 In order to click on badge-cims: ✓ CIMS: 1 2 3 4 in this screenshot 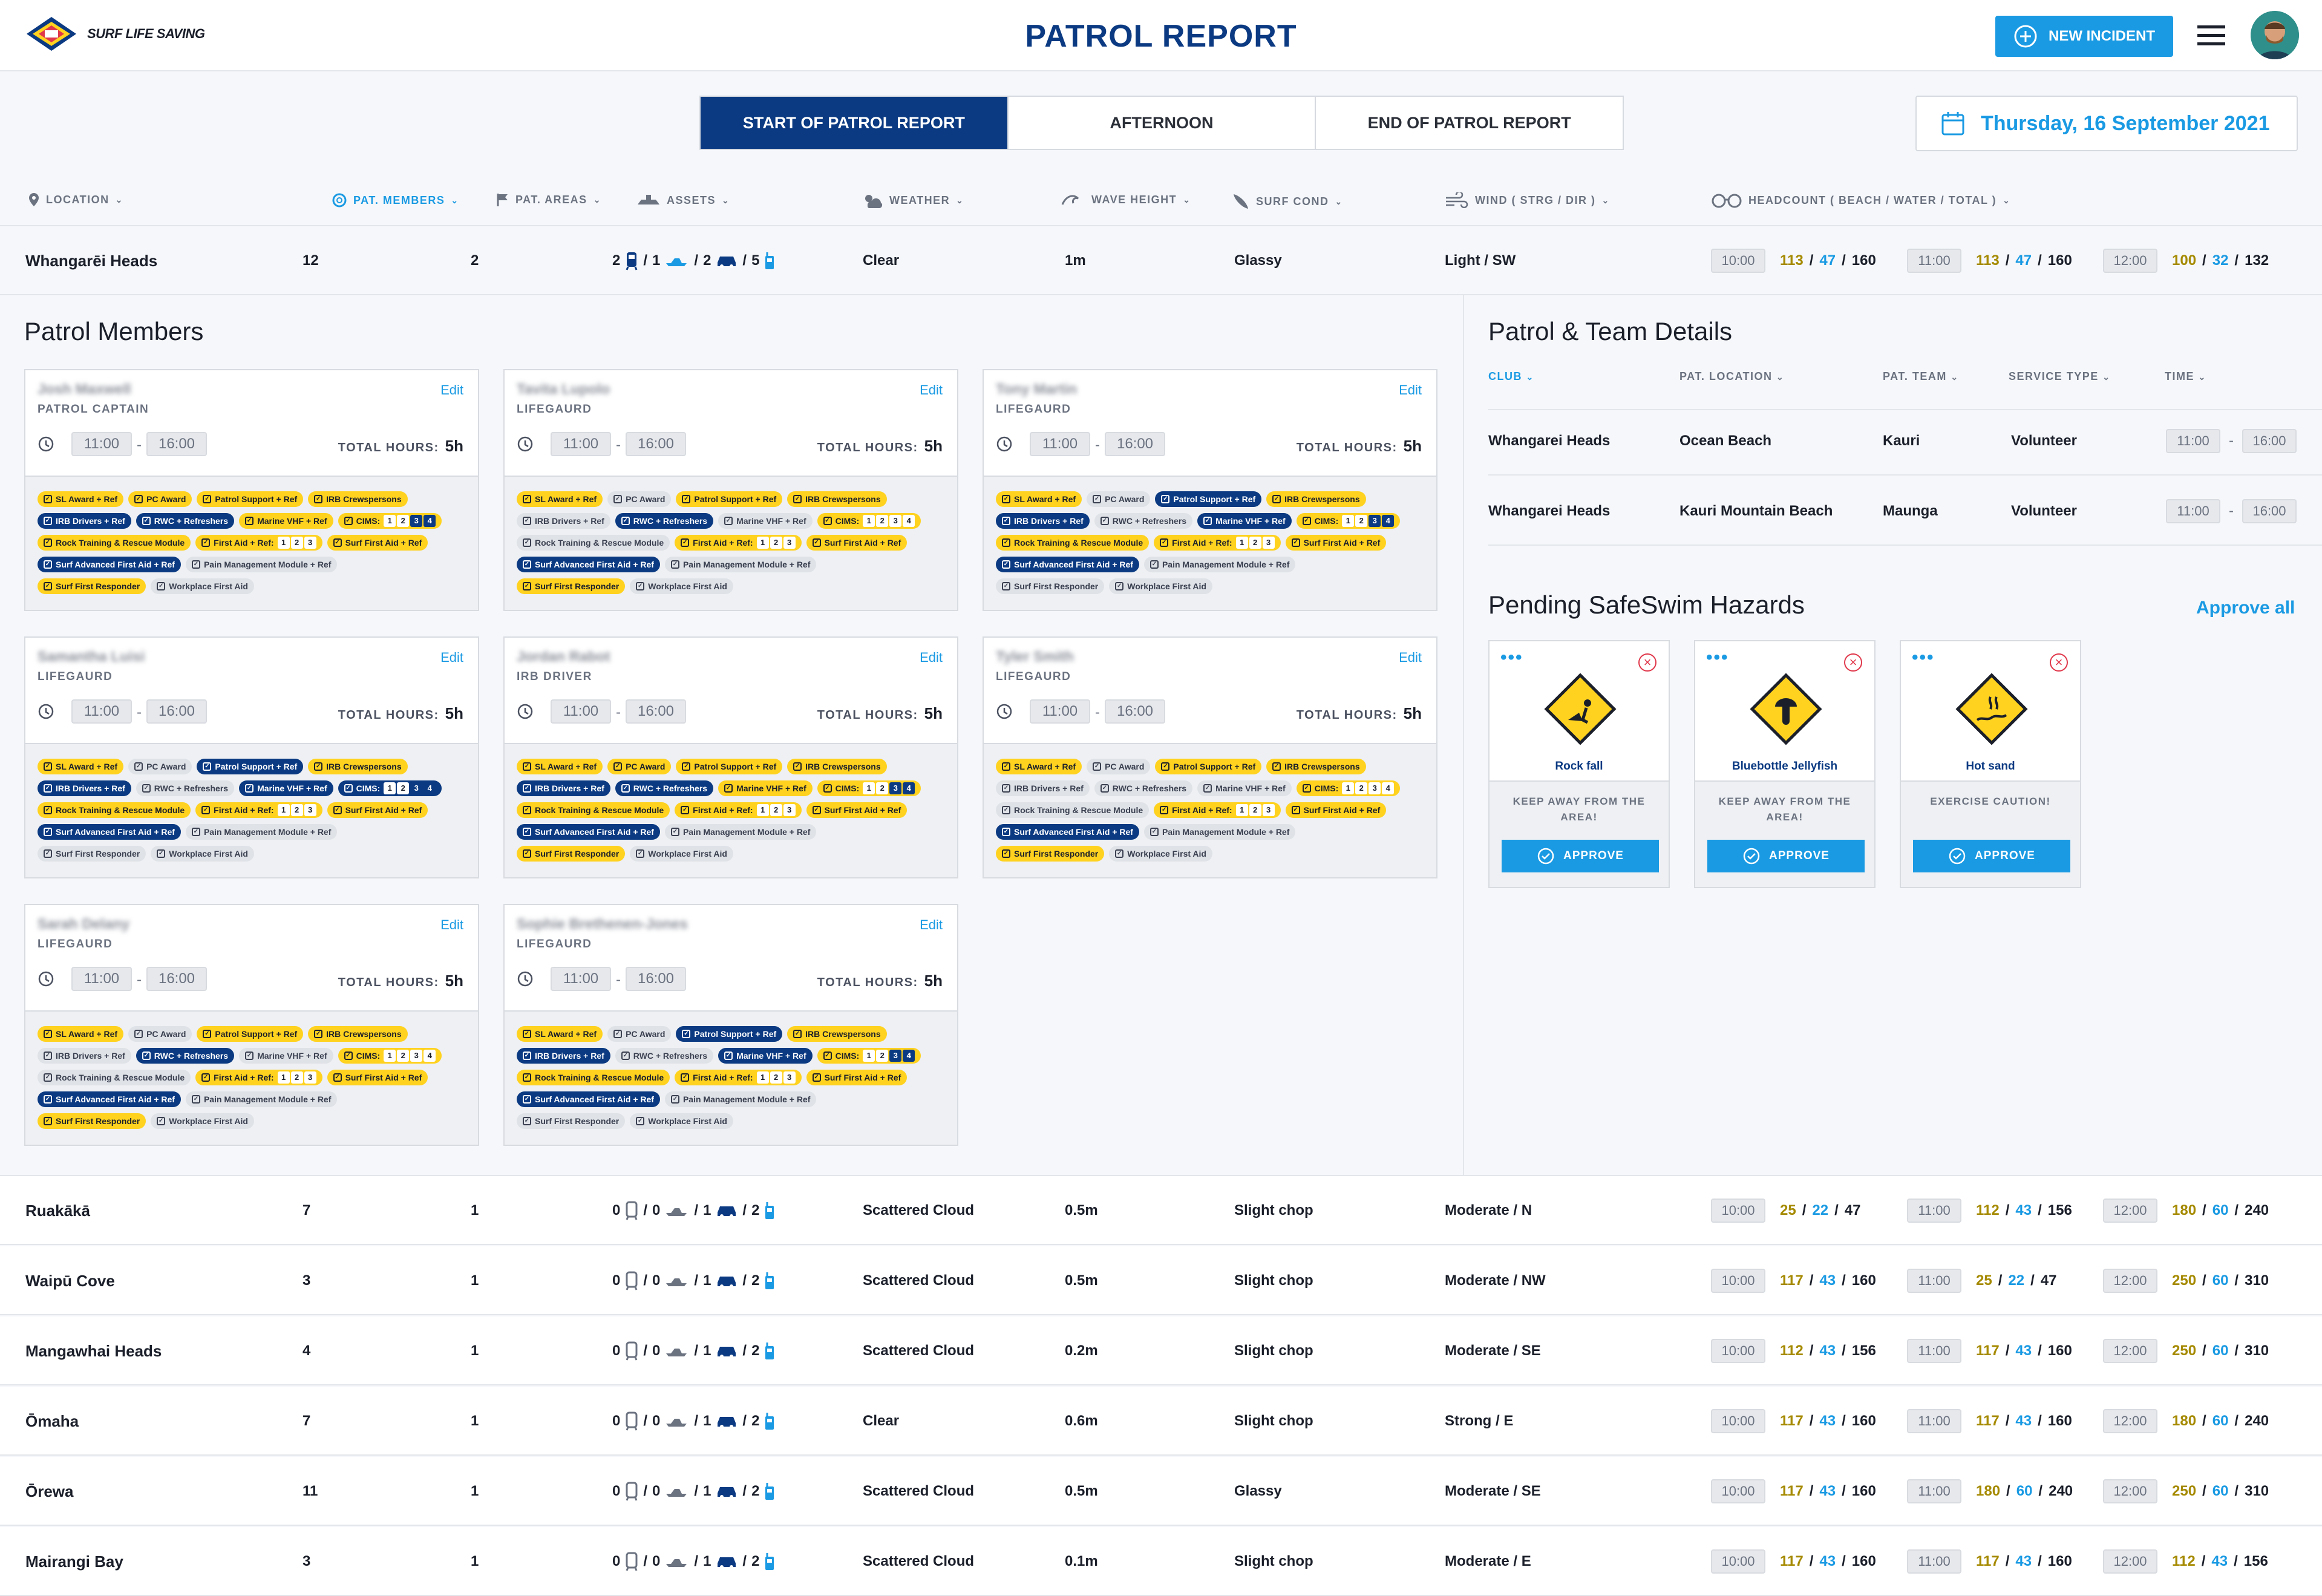, I will do `click(390, 788)`.